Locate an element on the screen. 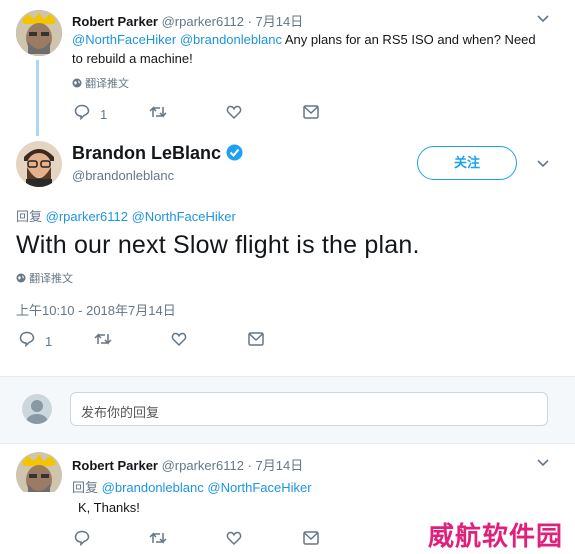 This screenshot has width=575, height=554. default-avatar-icon is located at coordinates (37, 412).